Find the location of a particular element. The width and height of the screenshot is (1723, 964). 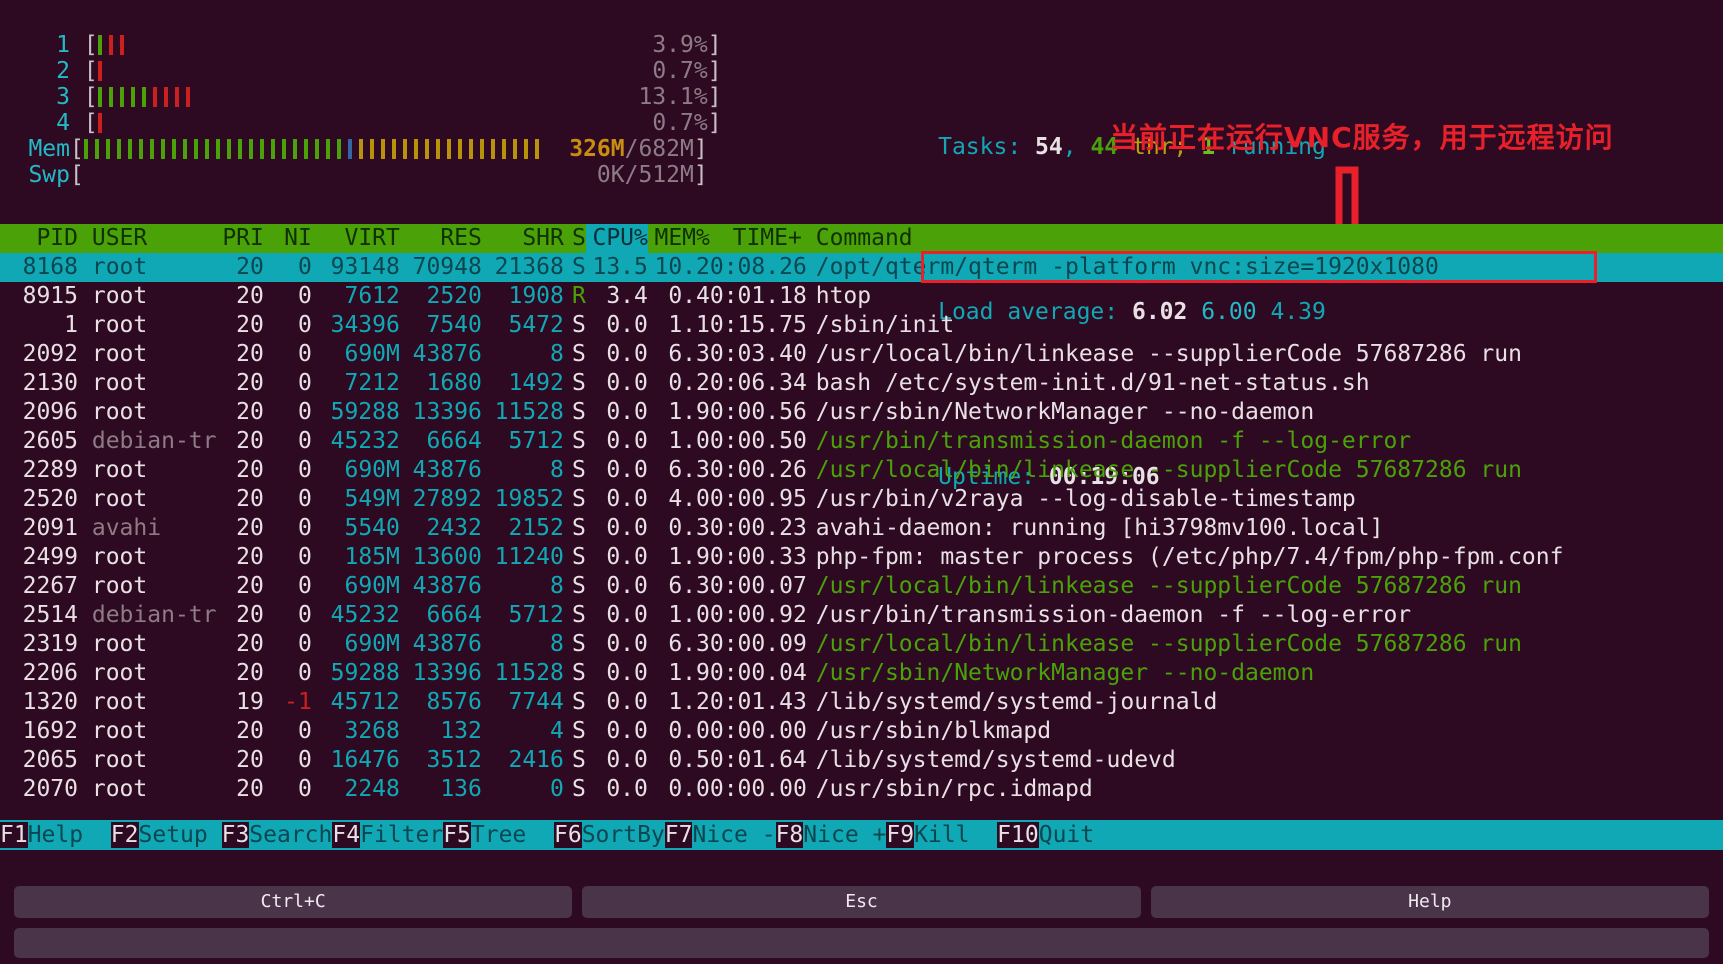

column-header-cpu: CPU% is located at coordinates (616, 238).